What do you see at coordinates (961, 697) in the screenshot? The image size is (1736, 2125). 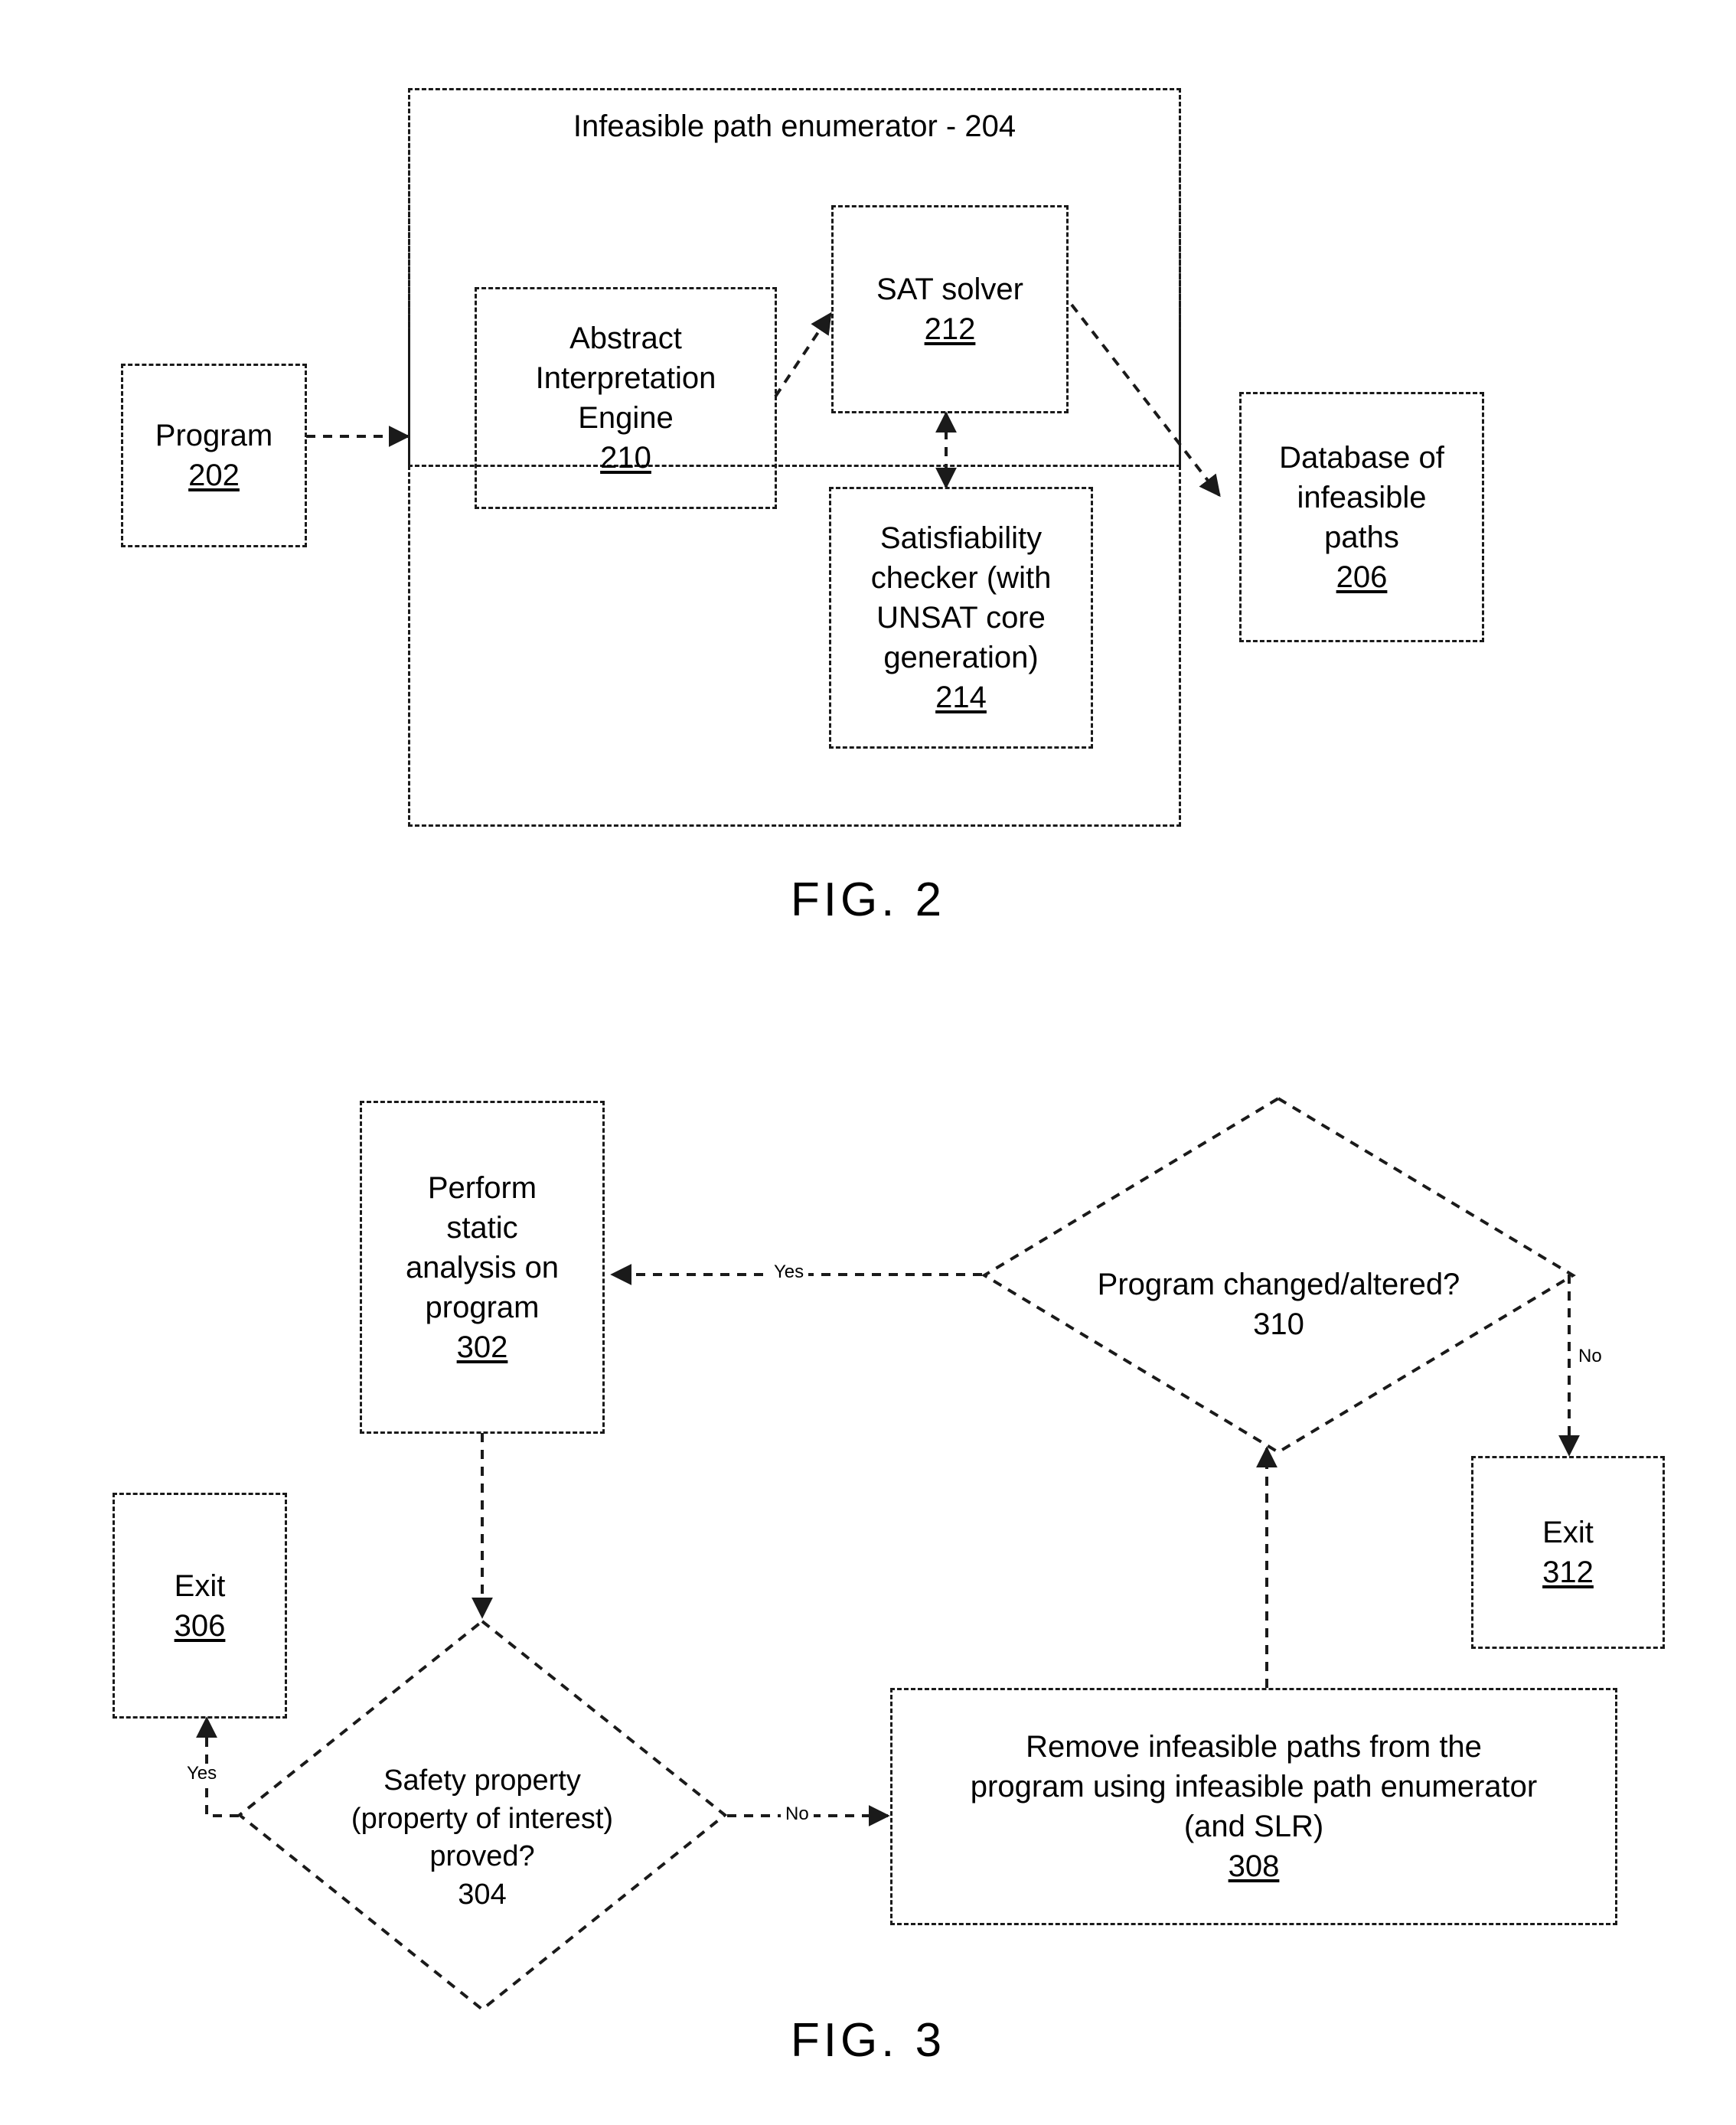 I see `node-satisfiability-checker-214-ref: 214` at bounding box center [961, 697].